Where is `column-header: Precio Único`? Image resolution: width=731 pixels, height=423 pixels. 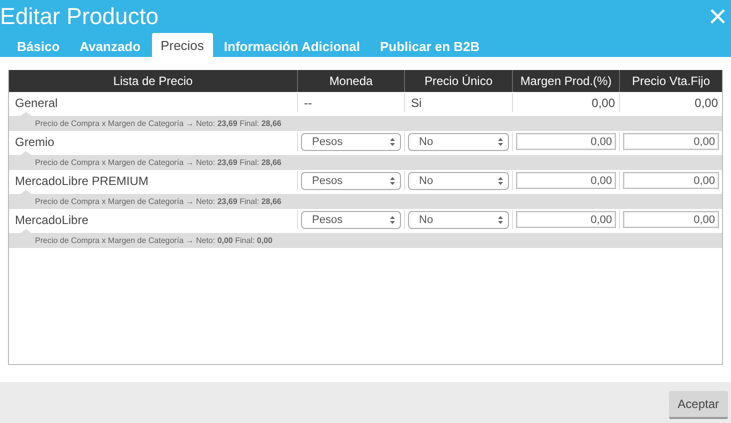 column-header: Precio Único is located at coordinates (458, 81).